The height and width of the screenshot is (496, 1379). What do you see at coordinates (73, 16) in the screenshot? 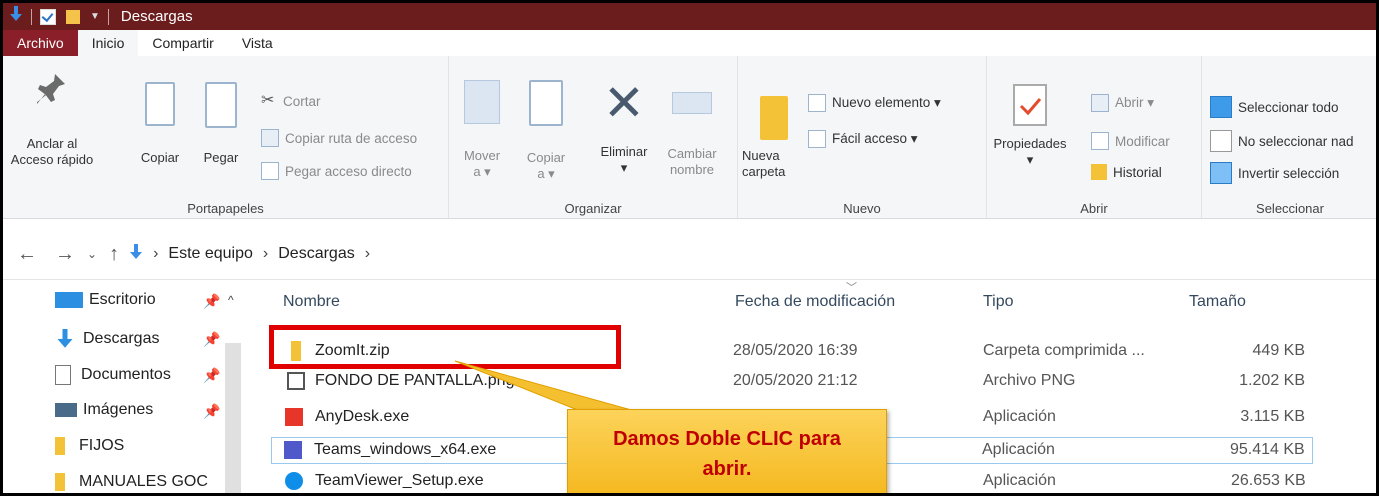
I see `new-folder-quick-icon` at bounding box center [73, 16].